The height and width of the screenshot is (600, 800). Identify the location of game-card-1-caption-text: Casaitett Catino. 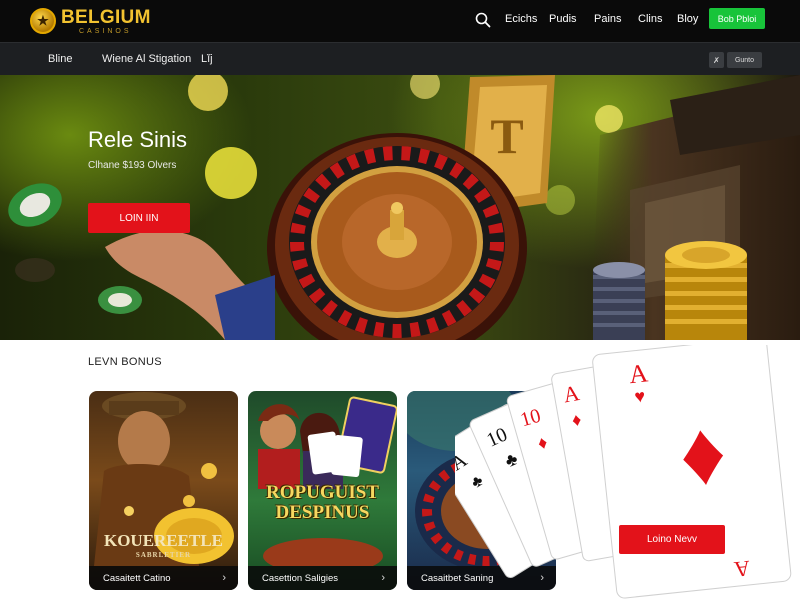
(137, 578).